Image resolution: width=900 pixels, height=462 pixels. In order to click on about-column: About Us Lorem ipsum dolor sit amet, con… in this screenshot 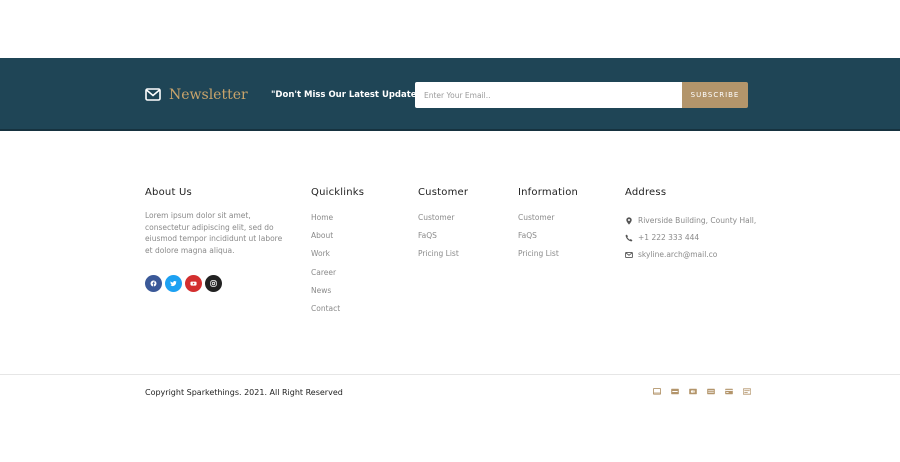, I will do `click(216, 239)`.